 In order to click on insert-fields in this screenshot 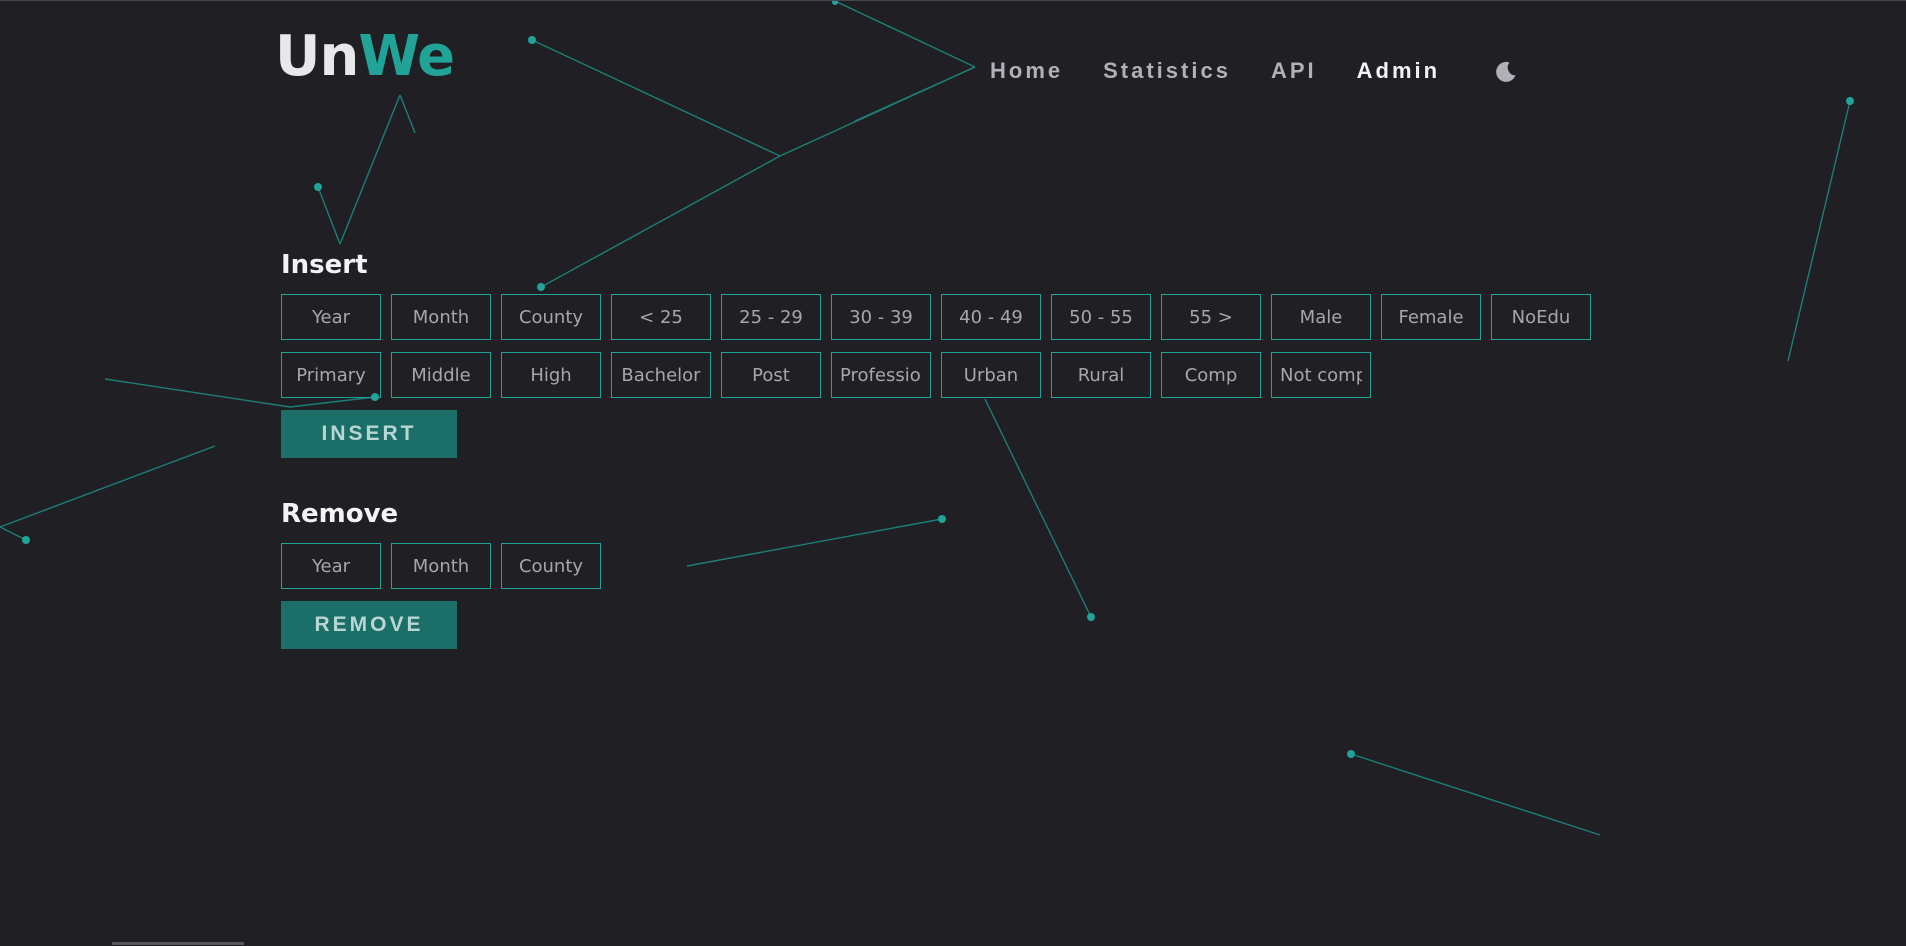, I will do `click(936, 346)`.